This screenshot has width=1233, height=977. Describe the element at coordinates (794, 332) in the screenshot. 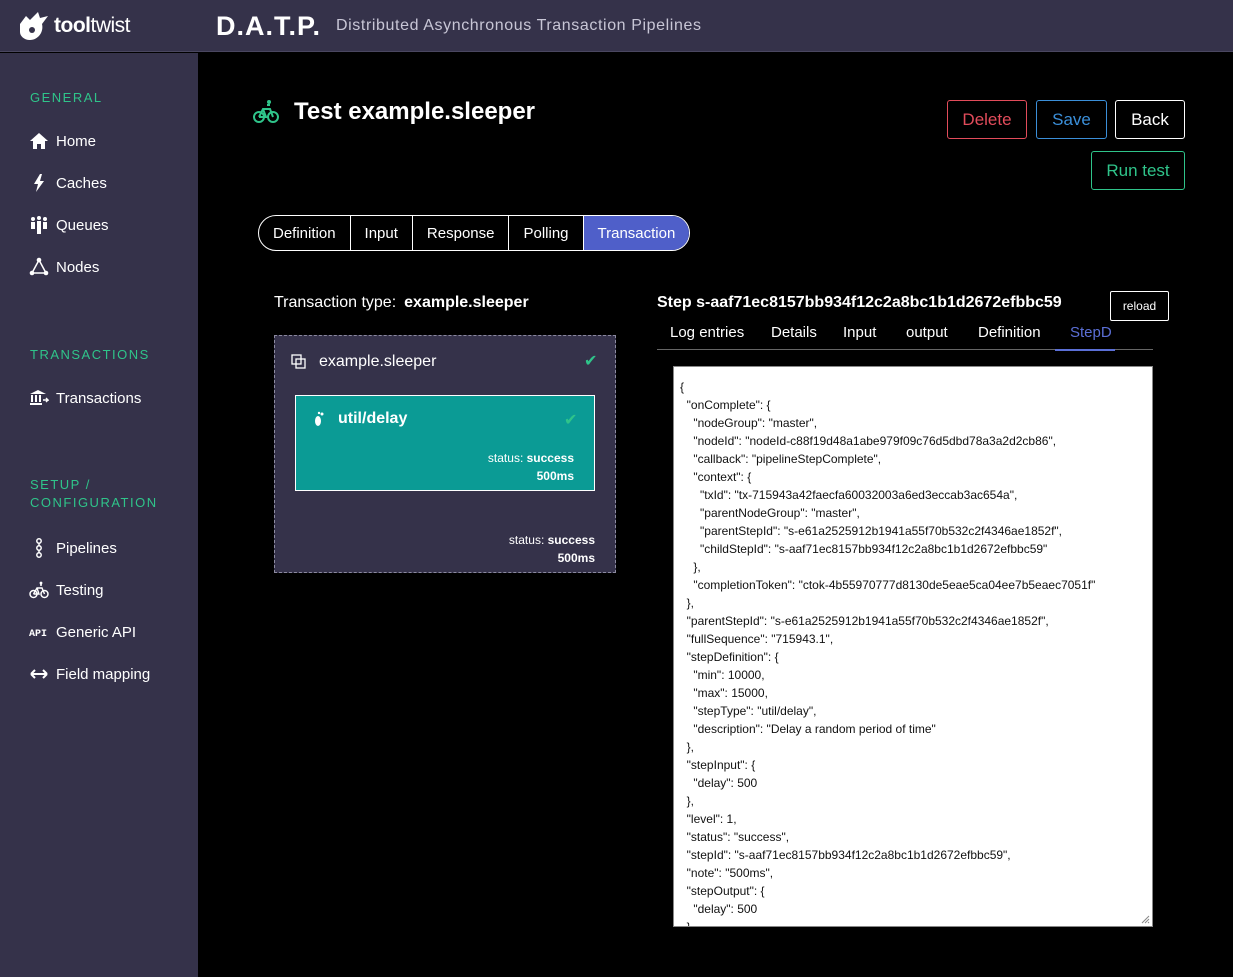

I see `subtab-details: Details` at that location.